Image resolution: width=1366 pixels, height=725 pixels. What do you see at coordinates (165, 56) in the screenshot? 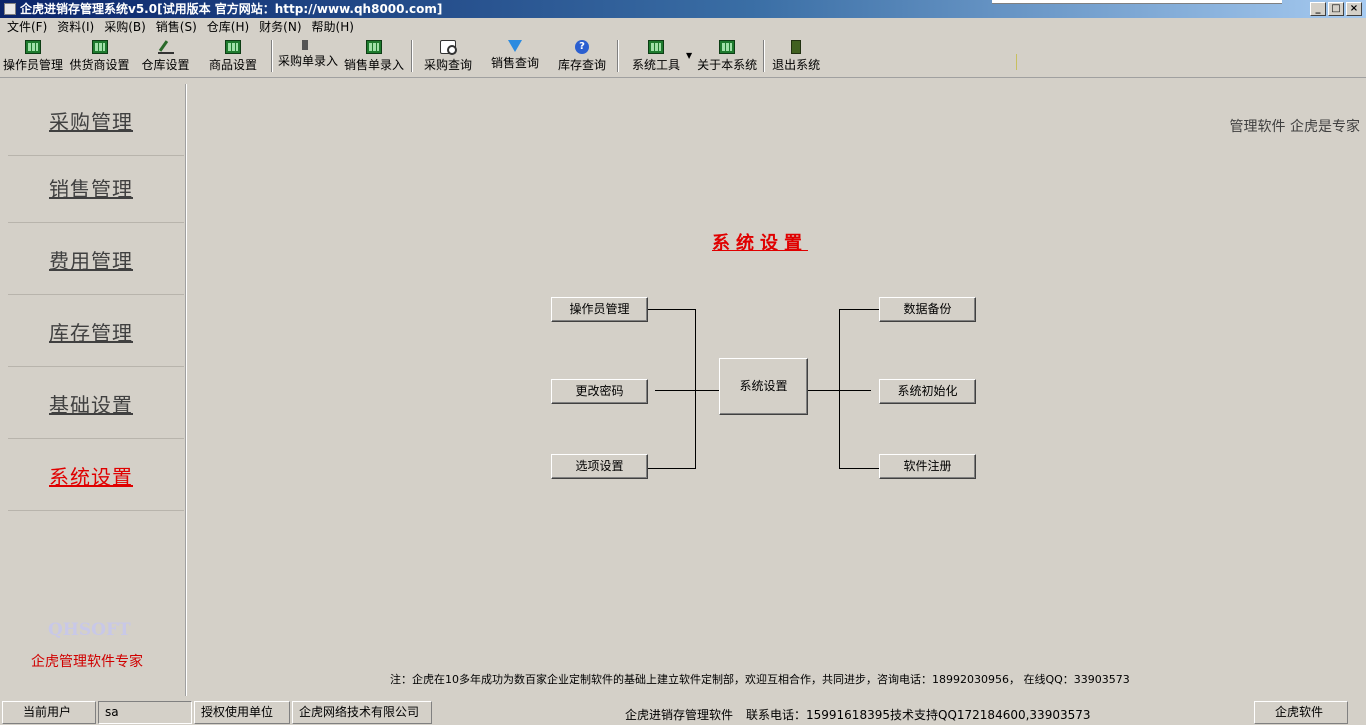
I see `warehouse-button: 仓库设置` at bounding box center [165, 56].